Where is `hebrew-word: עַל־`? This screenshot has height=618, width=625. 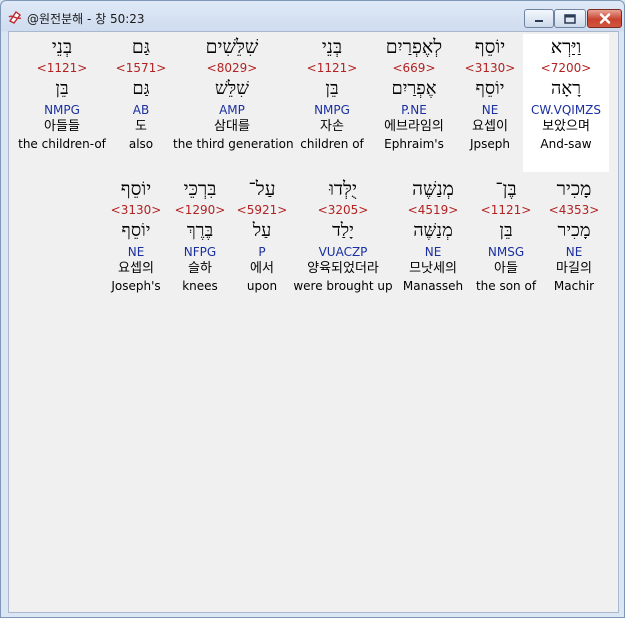 hebrew-word: עַל־ is located at coordinates (262, 189).